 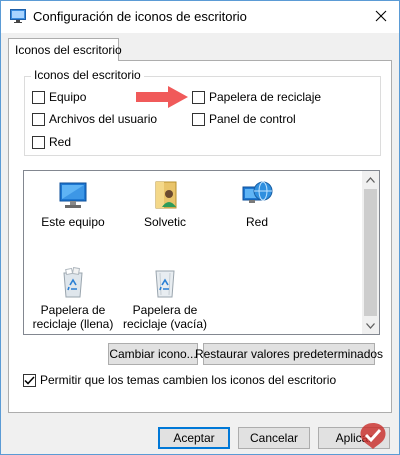 I want to click on list-item-red: Red, so click(x=257, y=204).